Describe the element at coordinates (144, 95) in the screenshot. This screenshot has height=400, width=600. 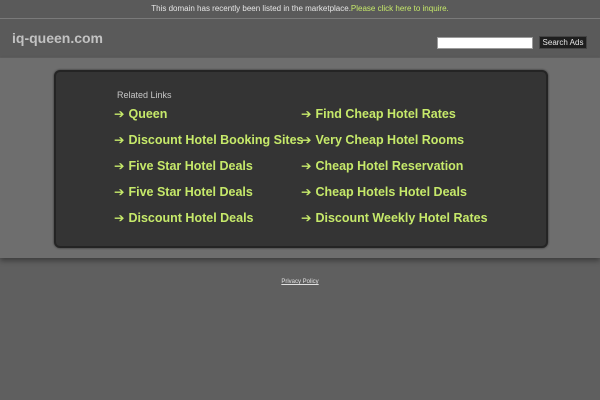
I see `related-links-heading: Related Links` at that location.